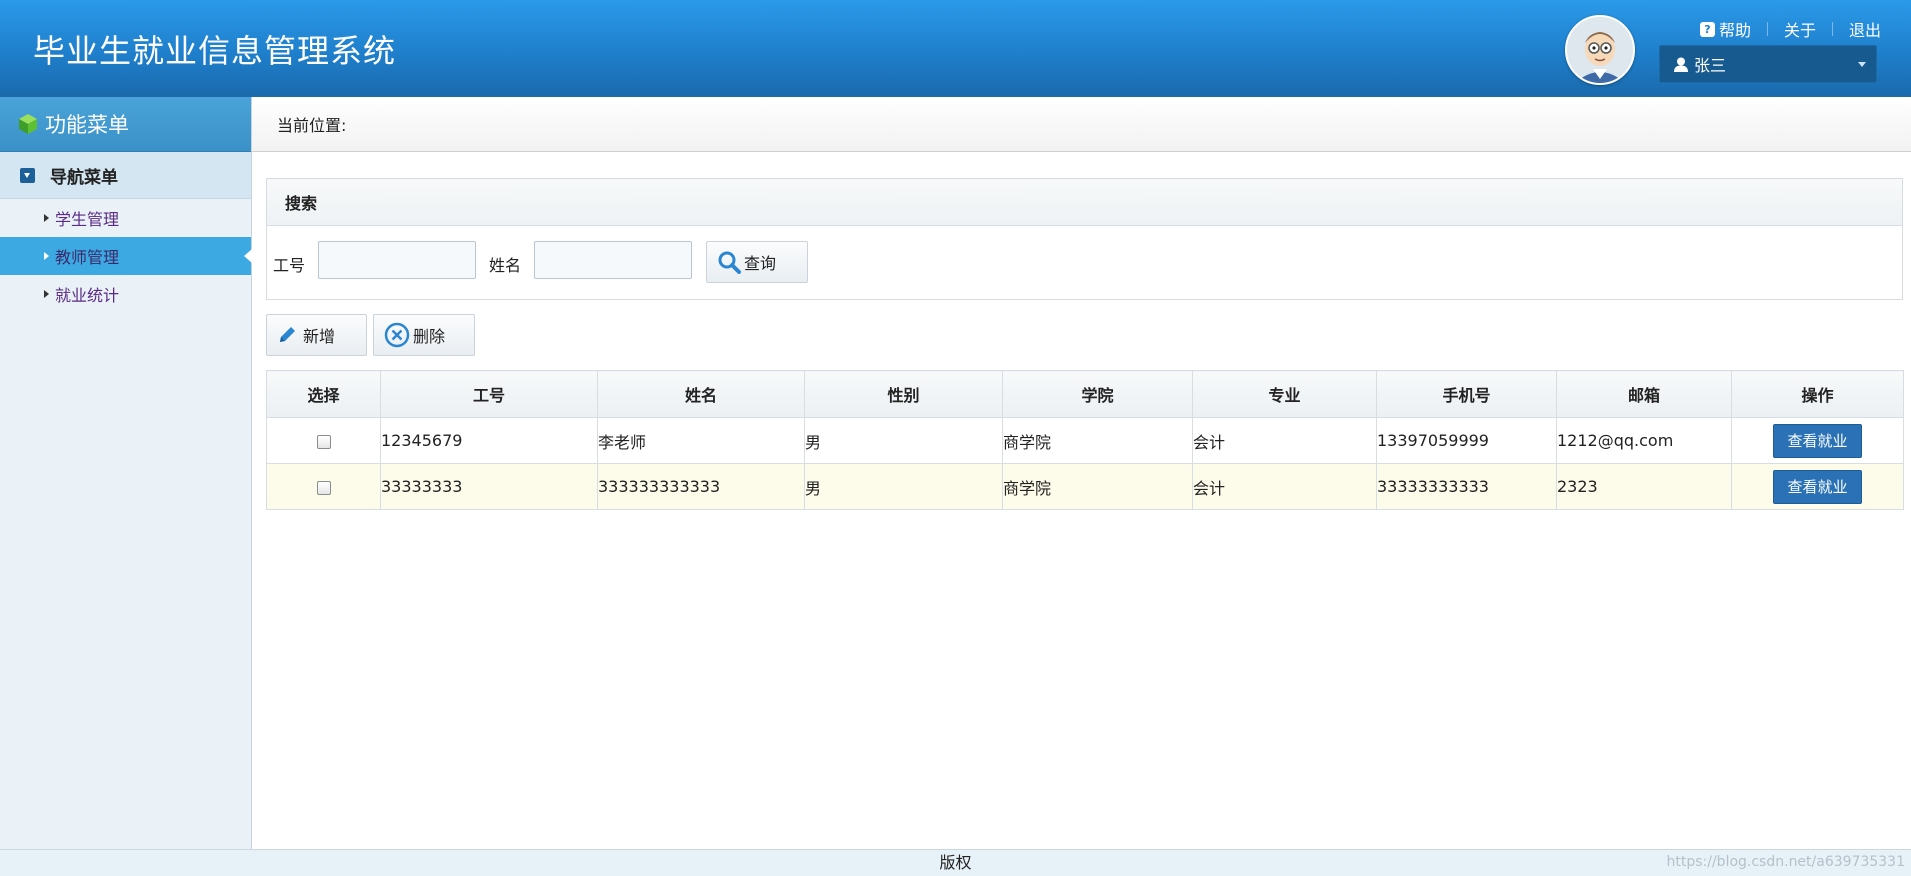 Image resolution: width=1911 pixels, height=876 pixels. I want to click on cell-email: 2323, so click(1644, 486).